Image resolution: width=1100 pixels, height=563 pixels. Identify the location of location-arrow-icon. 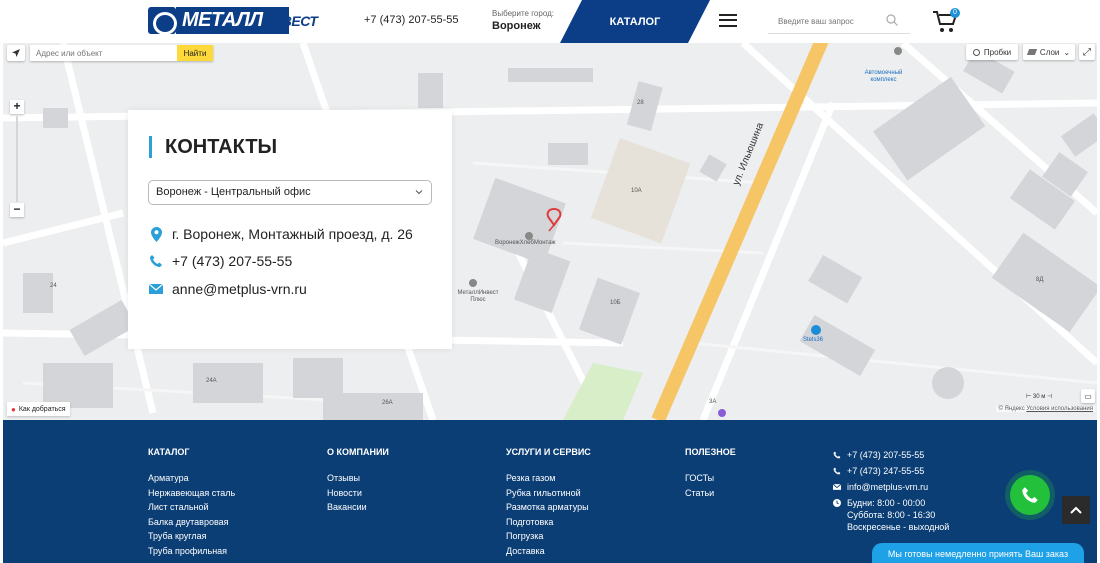
(16, 53).